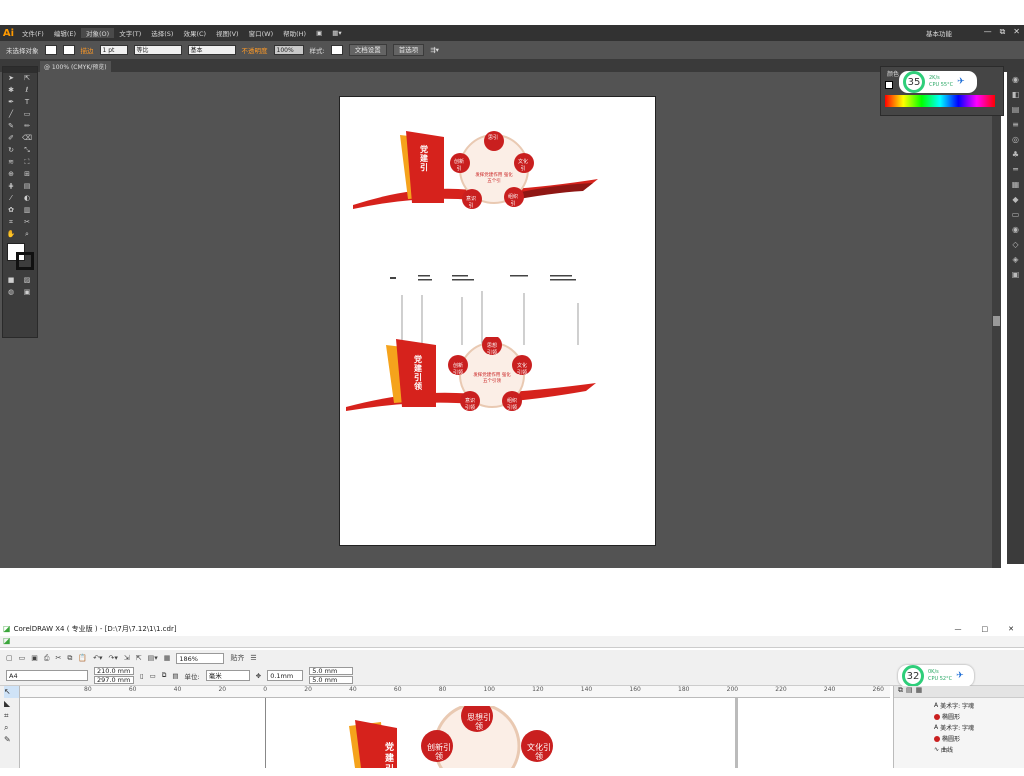 This screenshot has height=776, width=1024. What do you see at coordinates (11, 716) in the screenshot?
I see `crop-tool-icon: ⌗` at bounding box center [11, 716].